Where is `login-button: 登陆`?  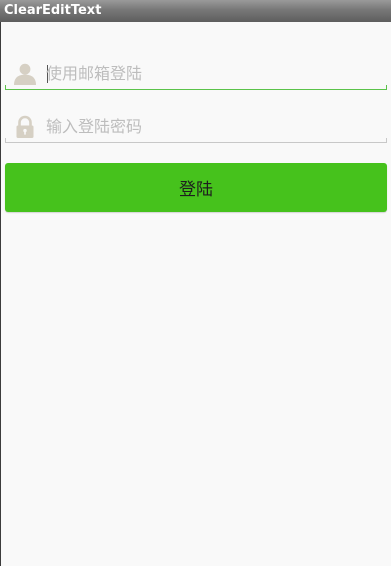 login-button: 登陆 is located at coordinates (196, 187).